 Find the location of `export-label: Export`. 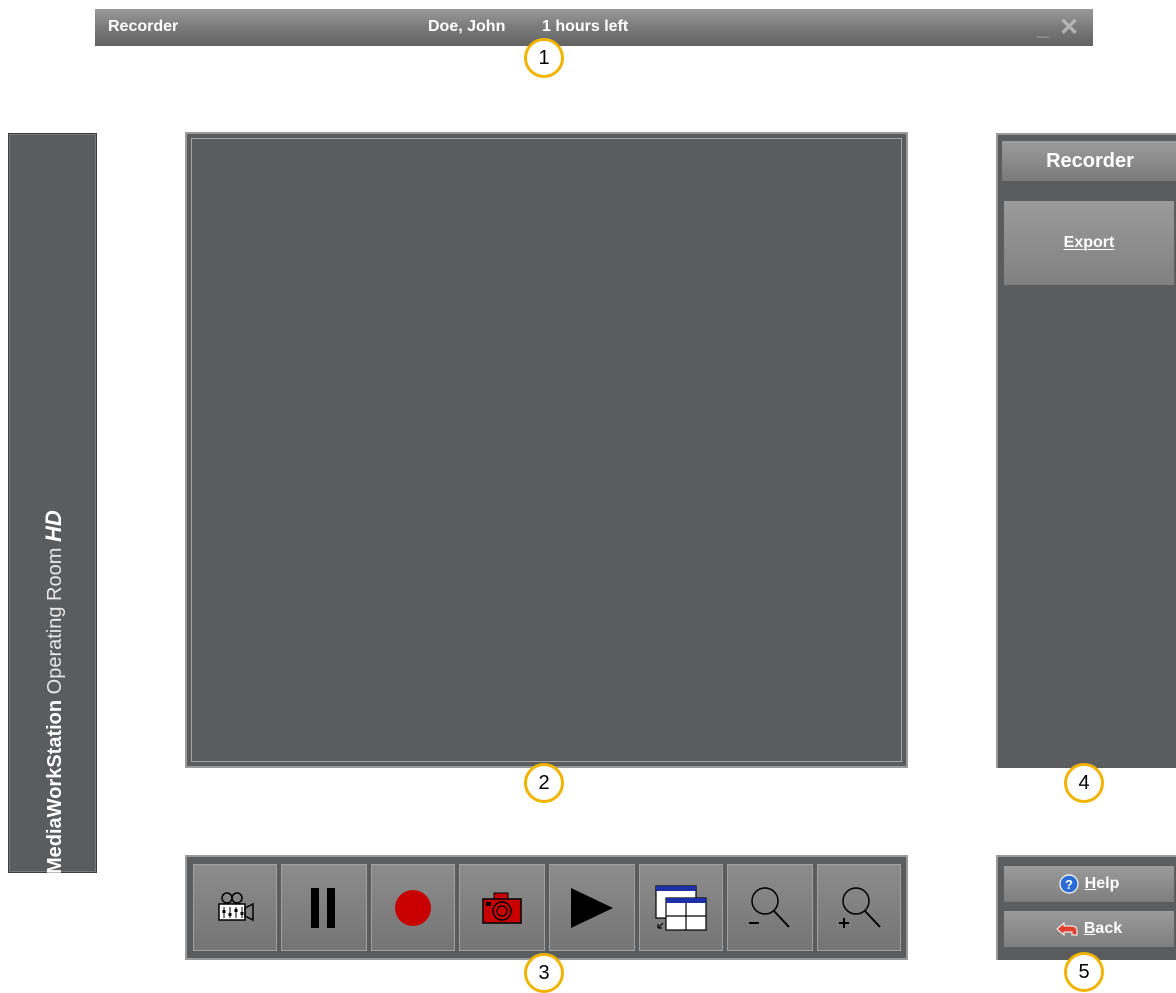

export-label: Export is located at coordinates (1089, 242).